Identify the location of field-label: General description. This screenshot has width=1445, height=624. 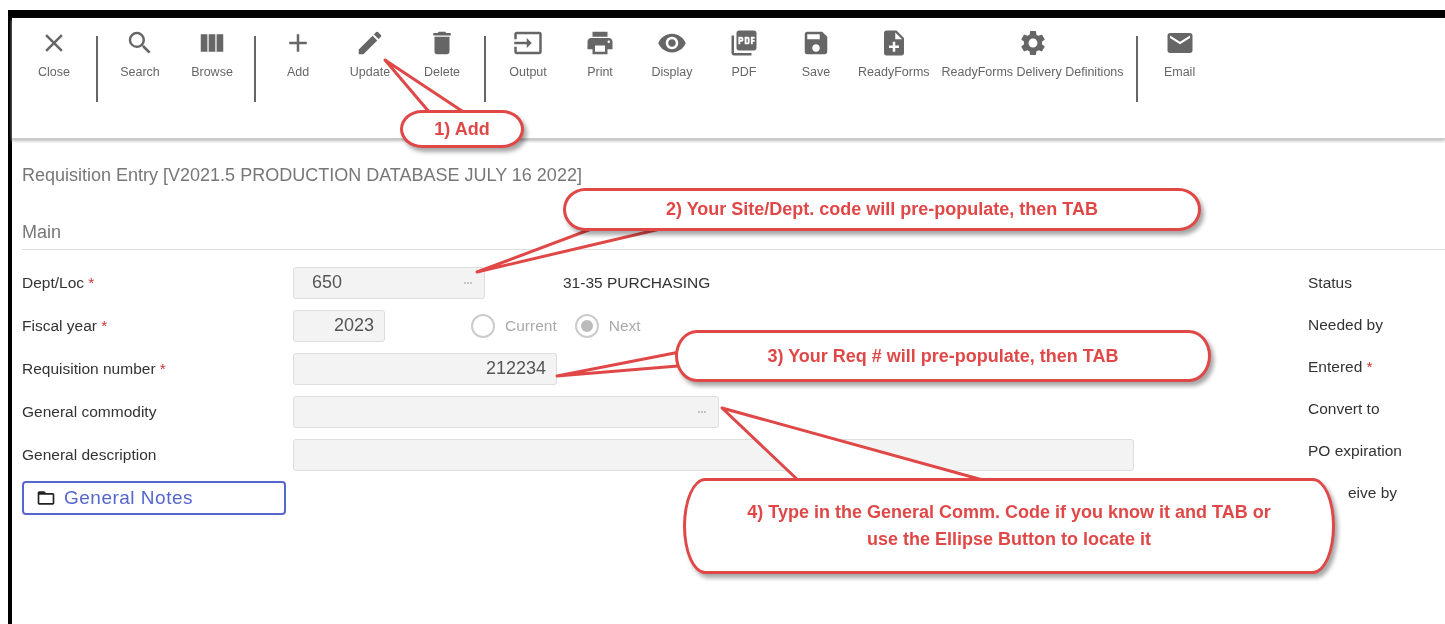
(90, 454).